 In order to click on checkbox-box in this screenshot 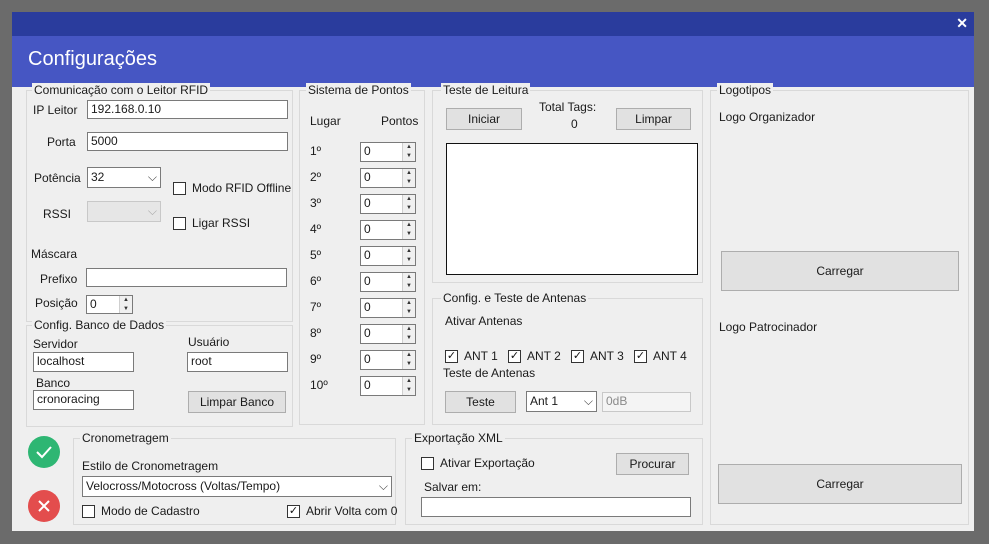, I will do `click(88, 511)`.